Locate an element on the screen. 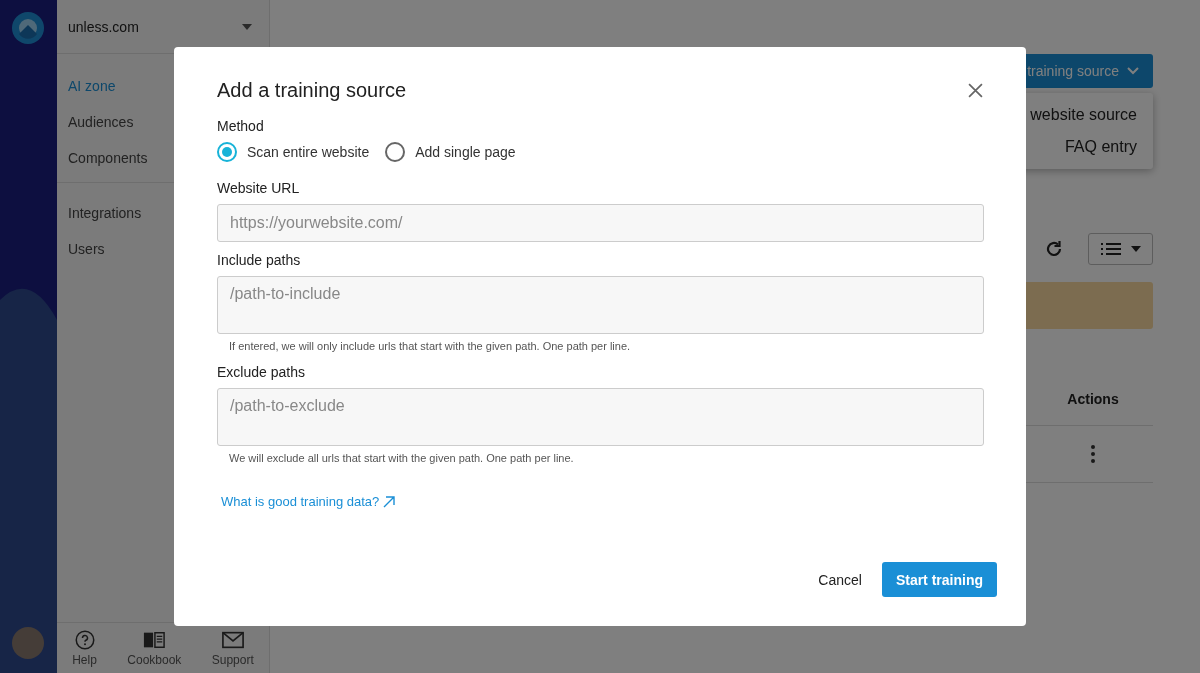 The image size is (1200, 673). nav-item: Components is located at coordinates (108, 158).